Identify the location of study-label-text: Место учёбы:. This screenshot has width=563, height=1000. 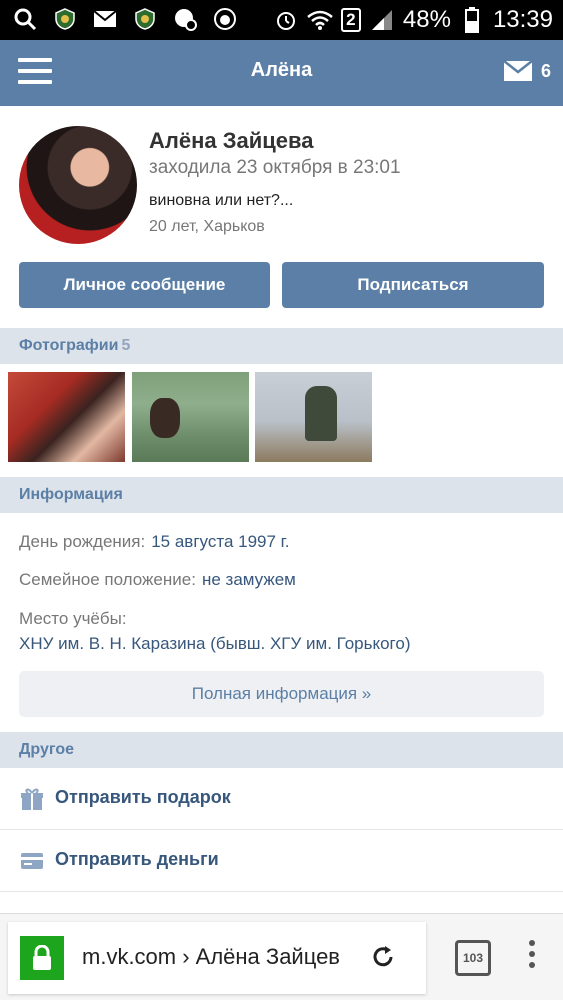
(73, 618).